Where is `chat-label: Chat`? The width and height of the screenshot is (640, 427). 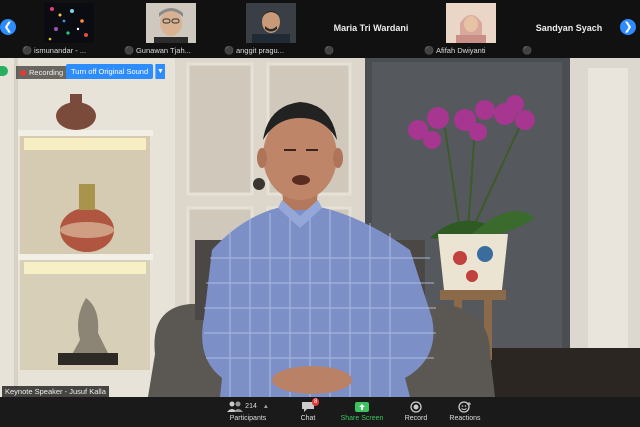
chat-label: Chat is located at coordinates (308, 418).